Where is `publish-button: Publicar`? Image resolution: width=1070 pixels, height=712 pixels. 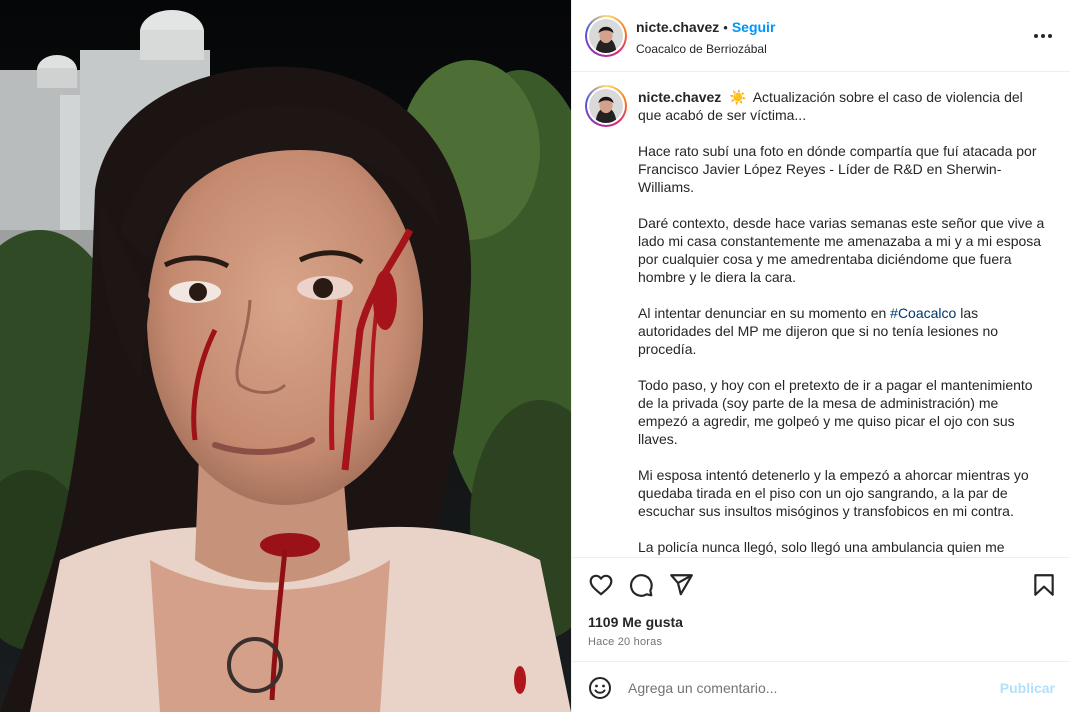
publish-button: Publicar is located at coordinates (1027, 688).